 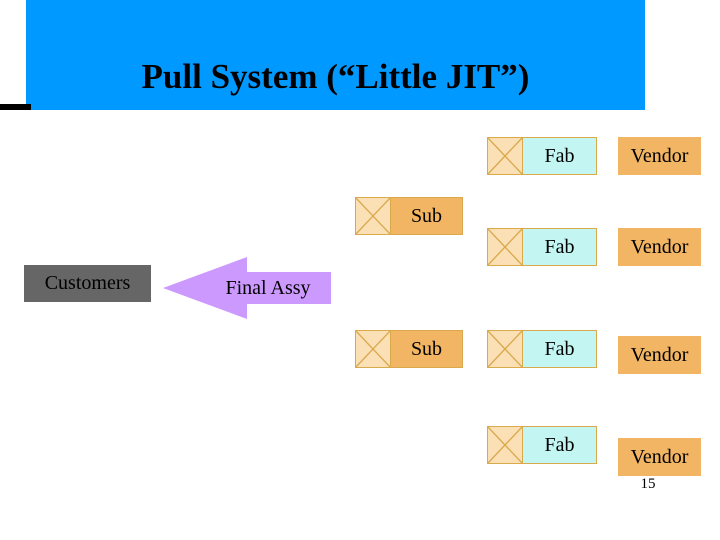 What do you see at coordinates (648, 484) in the screenshot?
I see `page-number: 15` at bounding box center [648, 484].